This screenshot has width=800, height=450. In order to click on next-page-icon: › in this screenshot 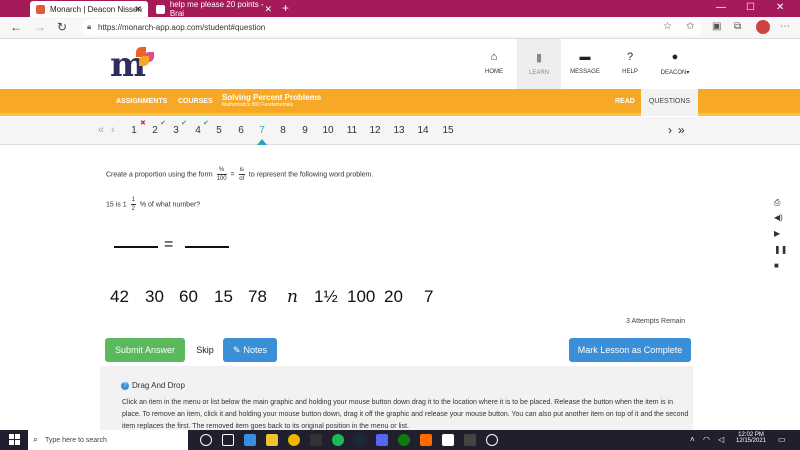, I will do `click(670, 130)`.